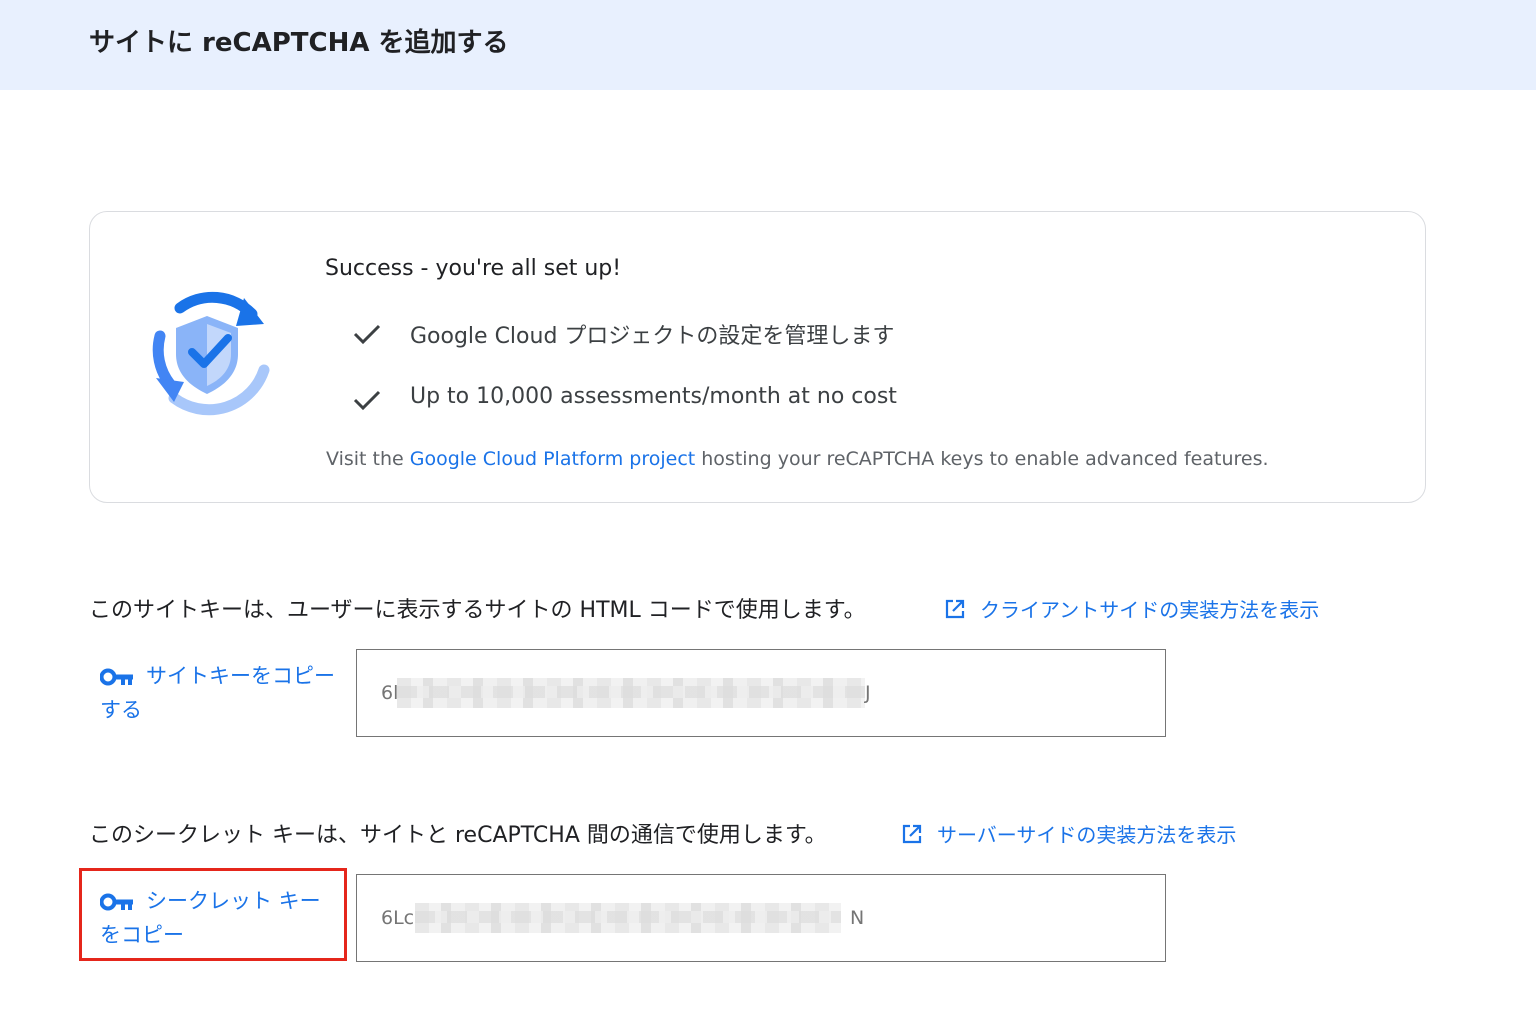 The height and width of the screenshot is (1022, 1536). Describe the element at coordinates (552, 459) in the screenshot. I see `gcp-project-link: Google Cloud Platform project` at that location.